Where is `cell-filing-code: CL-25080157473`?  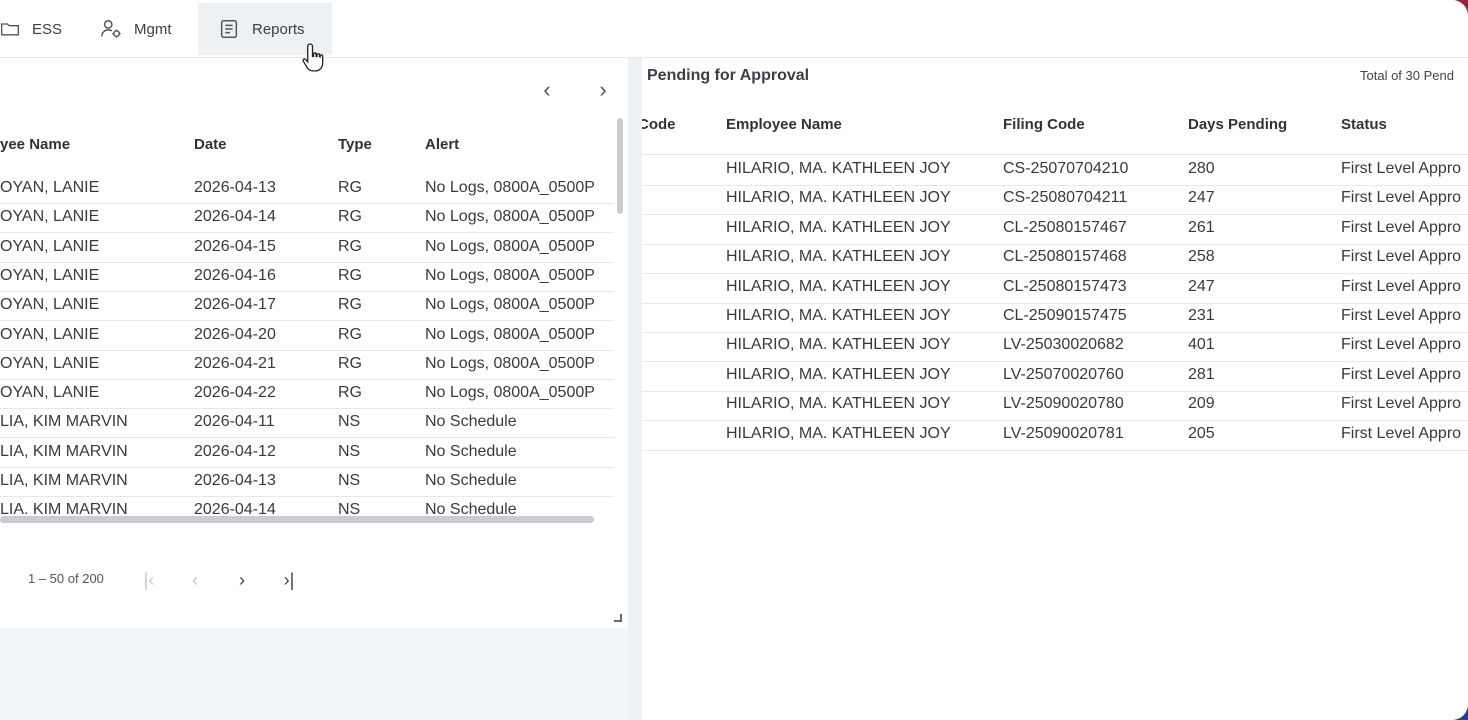
cell-filing-code: CL-25080157473 is located at coordinates (1065, 286).